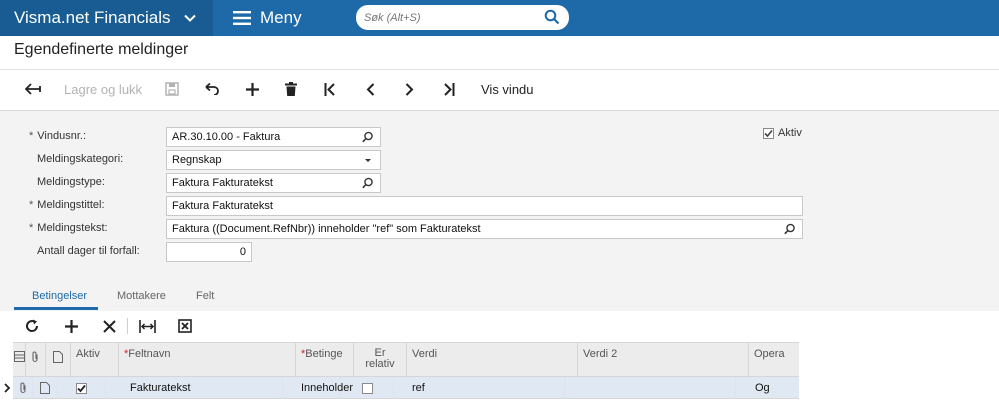 This screenshot has width=999, height=419. Describe the element at coordinates (222, 183) in the screenshot. I see `type-value: Faktura Fakturatekst` at that location.